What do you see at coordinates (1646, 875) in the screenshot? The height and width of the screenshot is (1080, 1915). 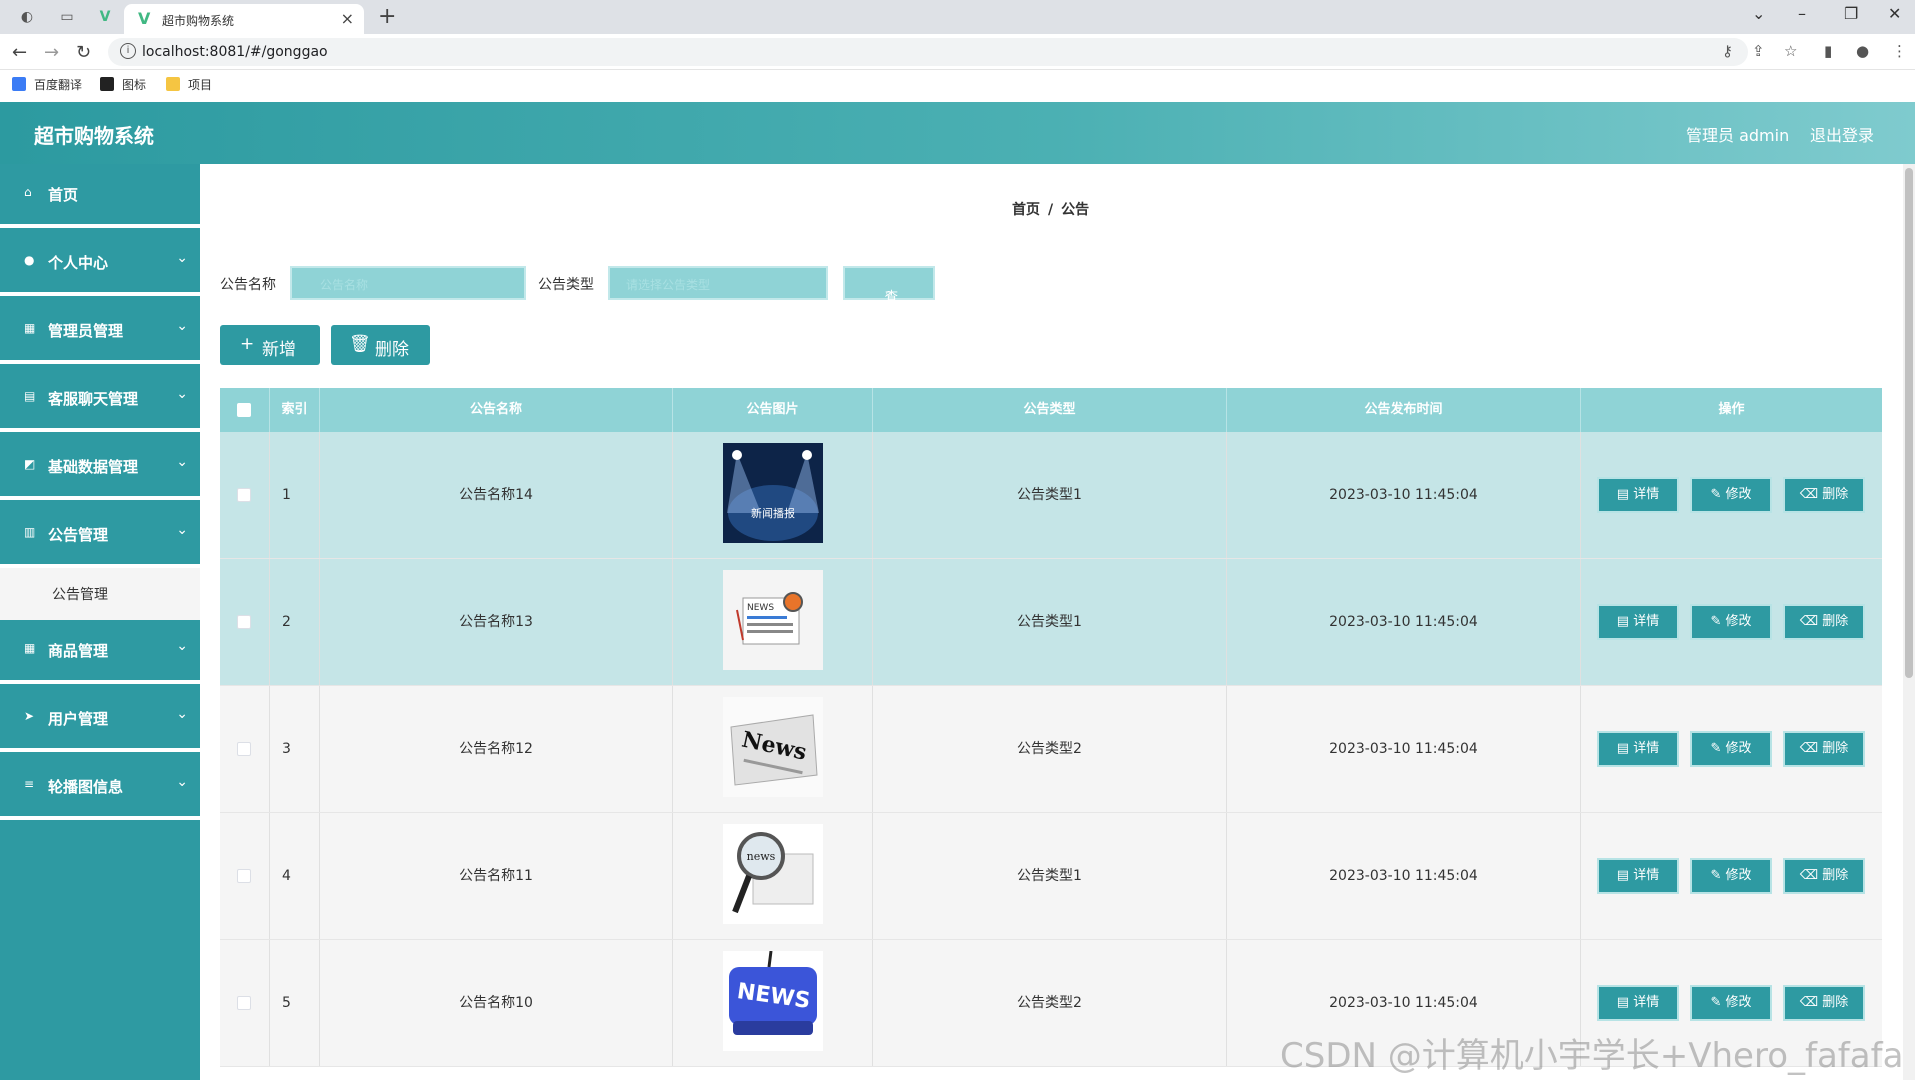 I see `detail-label: 详情` at bounding box center [1646, 875].